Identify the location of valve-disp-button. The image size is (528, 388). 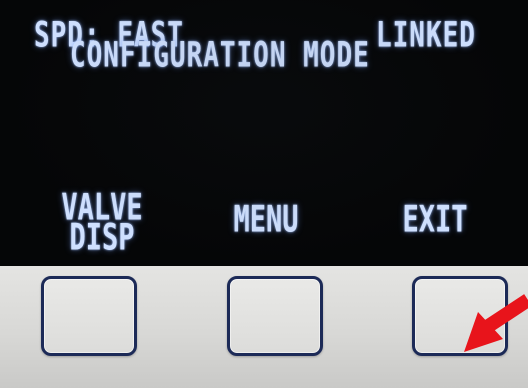
(89, 316).